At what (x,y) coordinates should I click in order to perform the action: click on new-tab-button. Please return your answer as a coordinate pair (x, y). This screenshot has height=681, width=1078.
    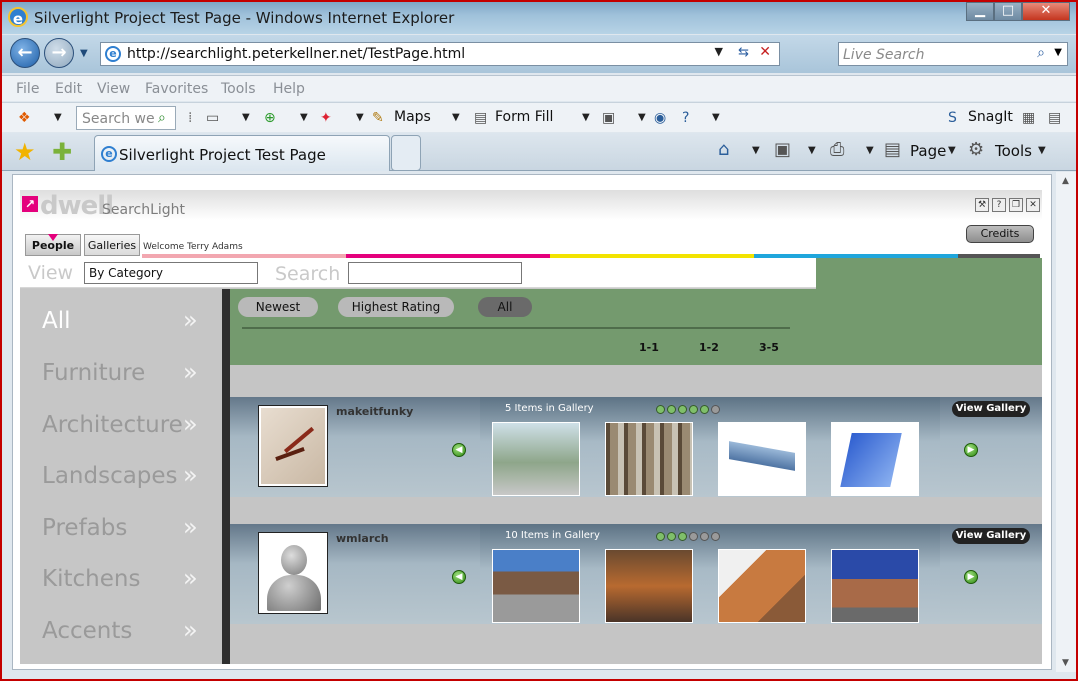
    Looking at the image, I should click on (406, 153).